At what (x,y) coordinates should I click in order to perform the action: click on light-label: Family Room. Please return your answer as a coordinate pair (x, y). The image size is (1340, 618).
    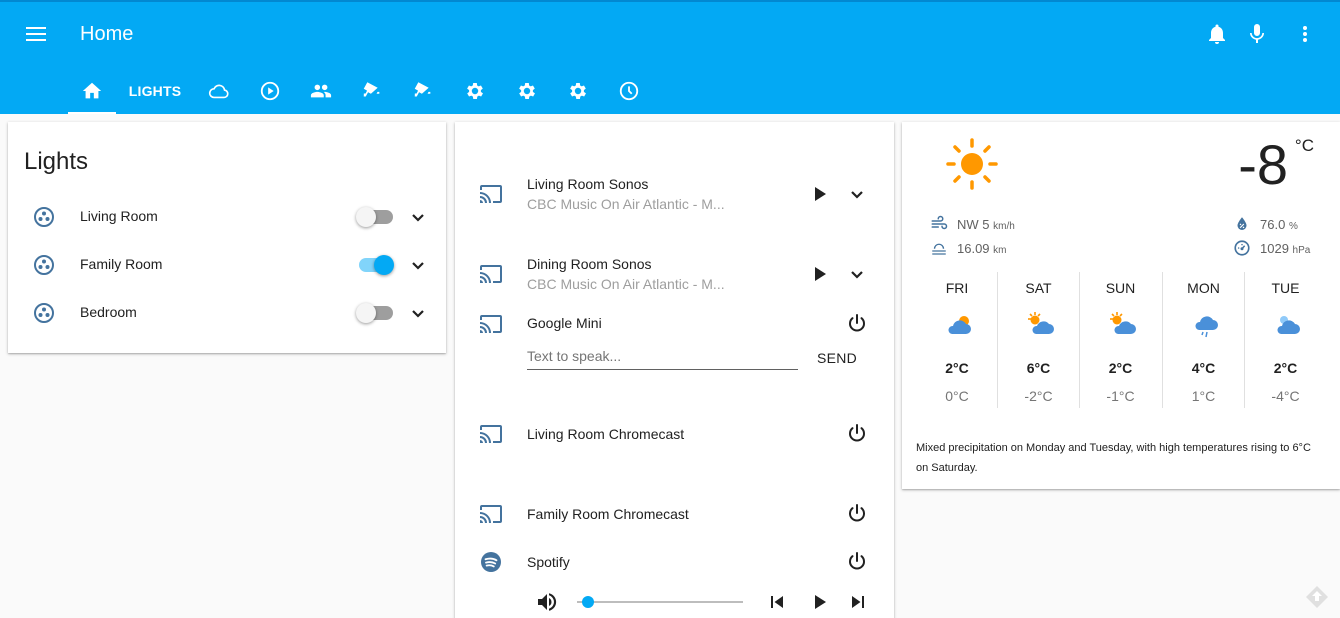
    Looking at the image, I should click on (121, 264).